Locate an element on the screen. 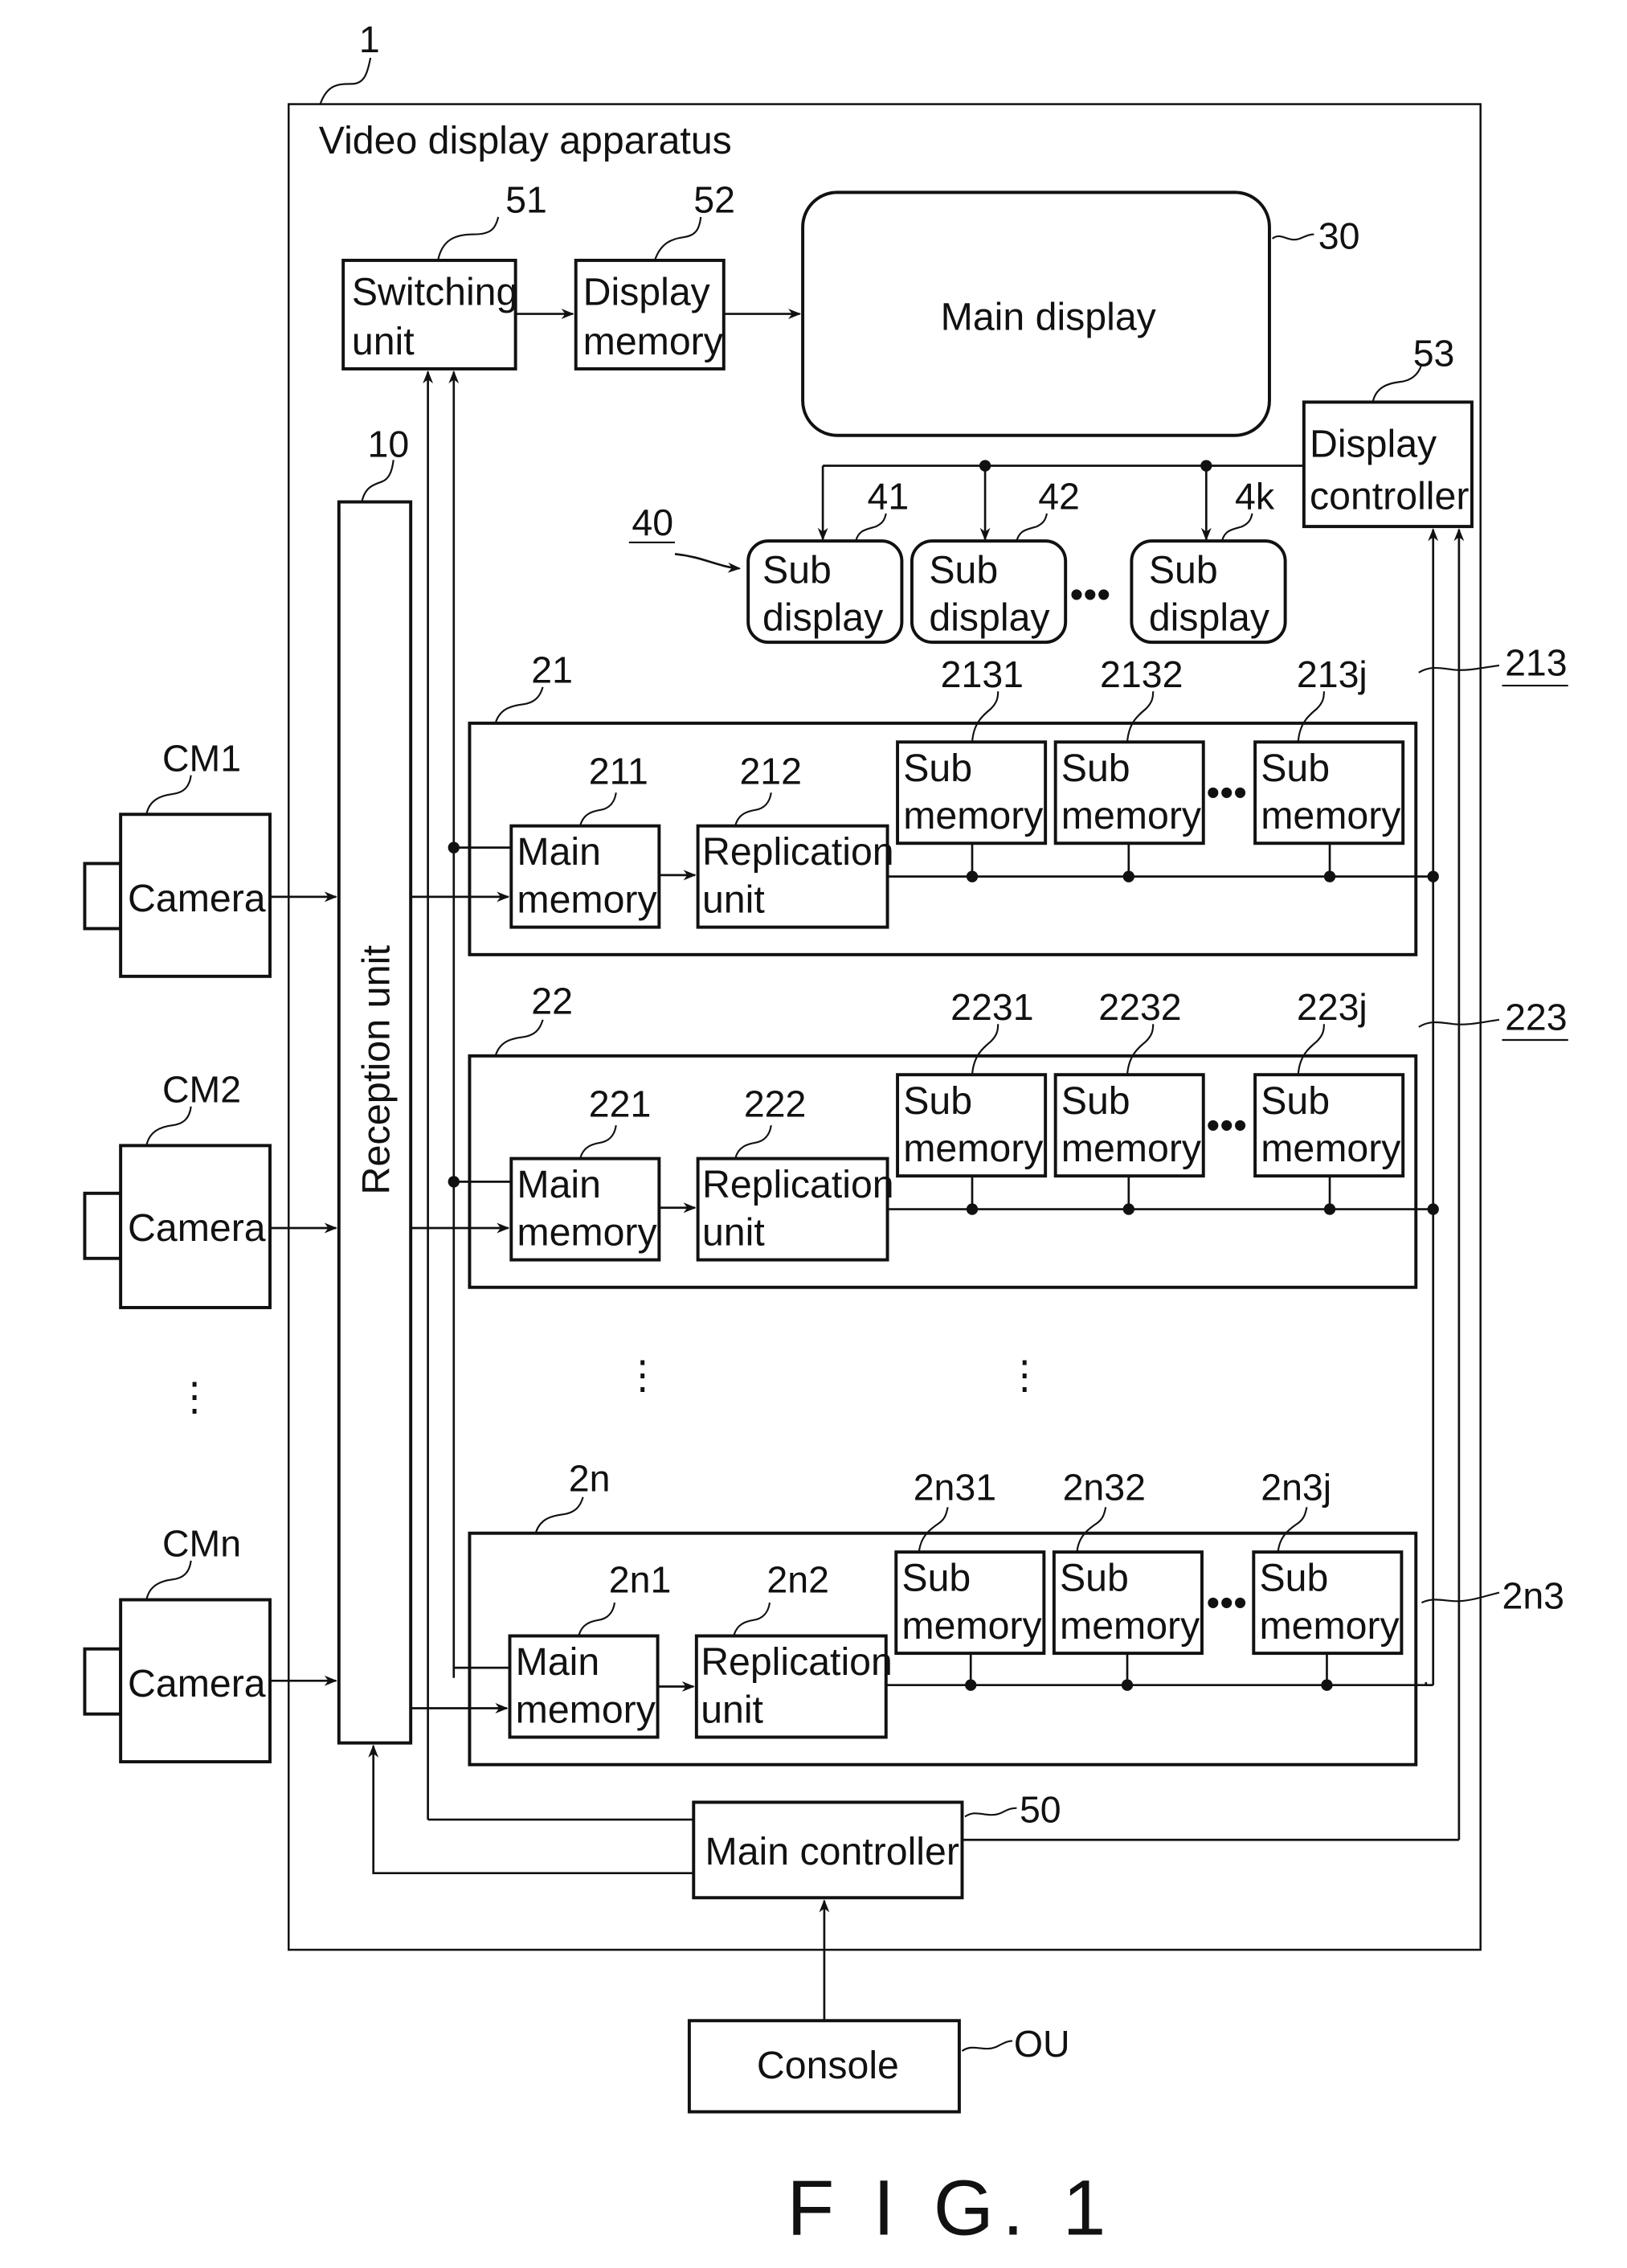 Image resolution: width=1627 pixels, height=2268 pixels. display-memory: Display memory 52 is located at coordinates (655, 274).